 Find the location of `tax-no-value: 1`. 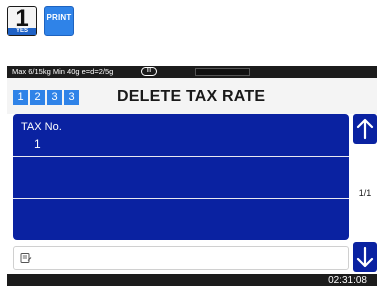

tax-no-value: 1 is located at coordinates (37, 144).